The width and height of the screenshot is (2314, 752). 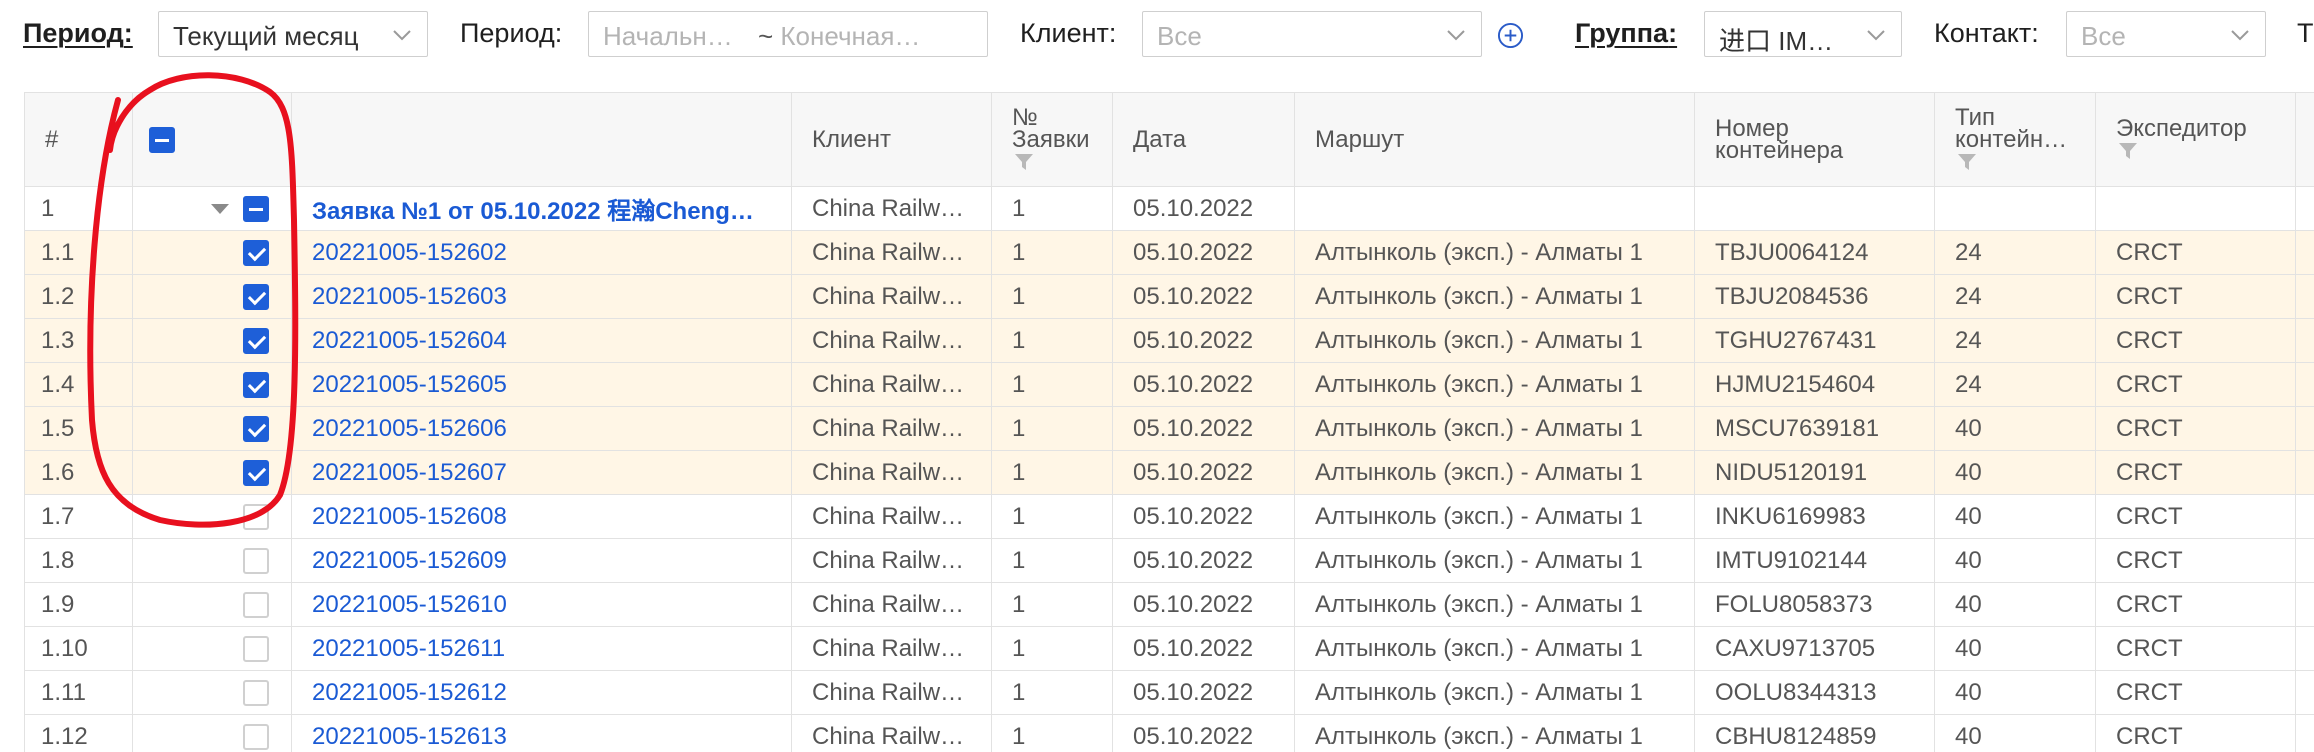 What do you see at coordinates (162, 139) in the screenshot?
I see `select-all-checkbox` at bounding box center [162, 139].